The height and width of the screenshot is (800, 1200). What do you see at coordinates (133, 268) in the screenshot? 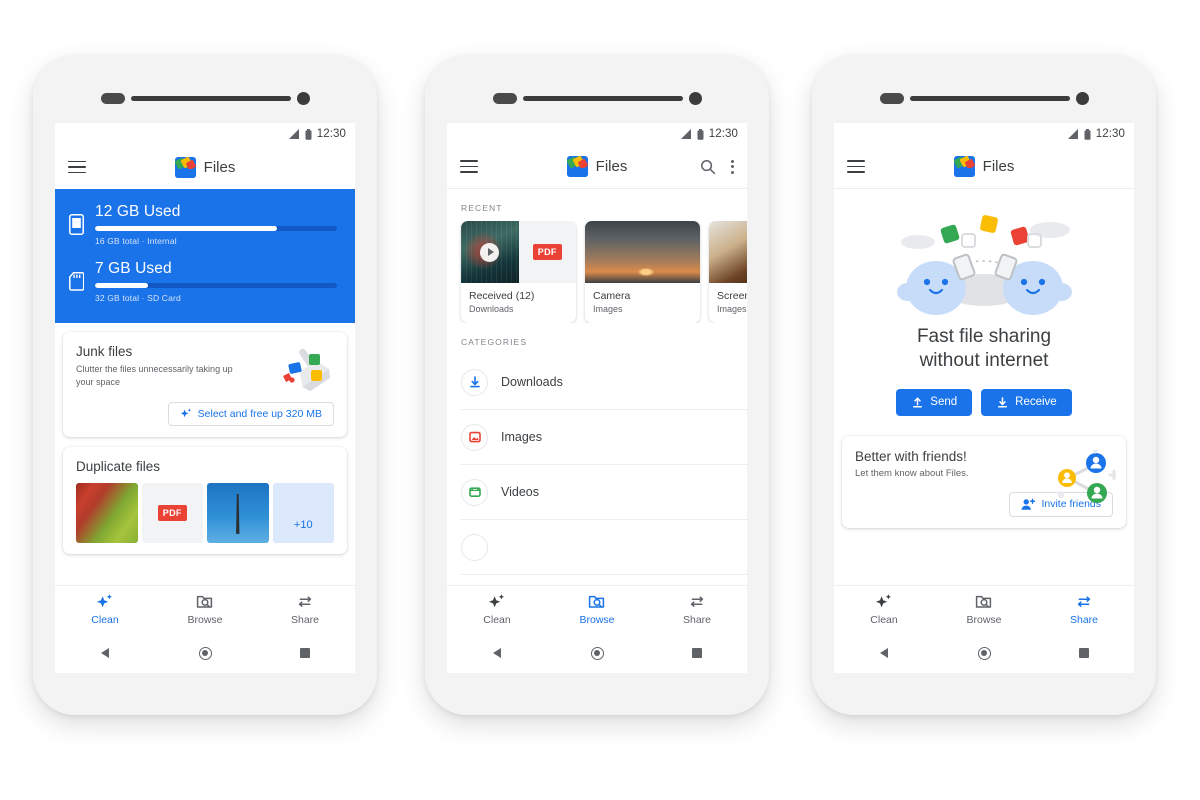
I see `storage-title: 7 GB Used` at bounding box center [133, 268].